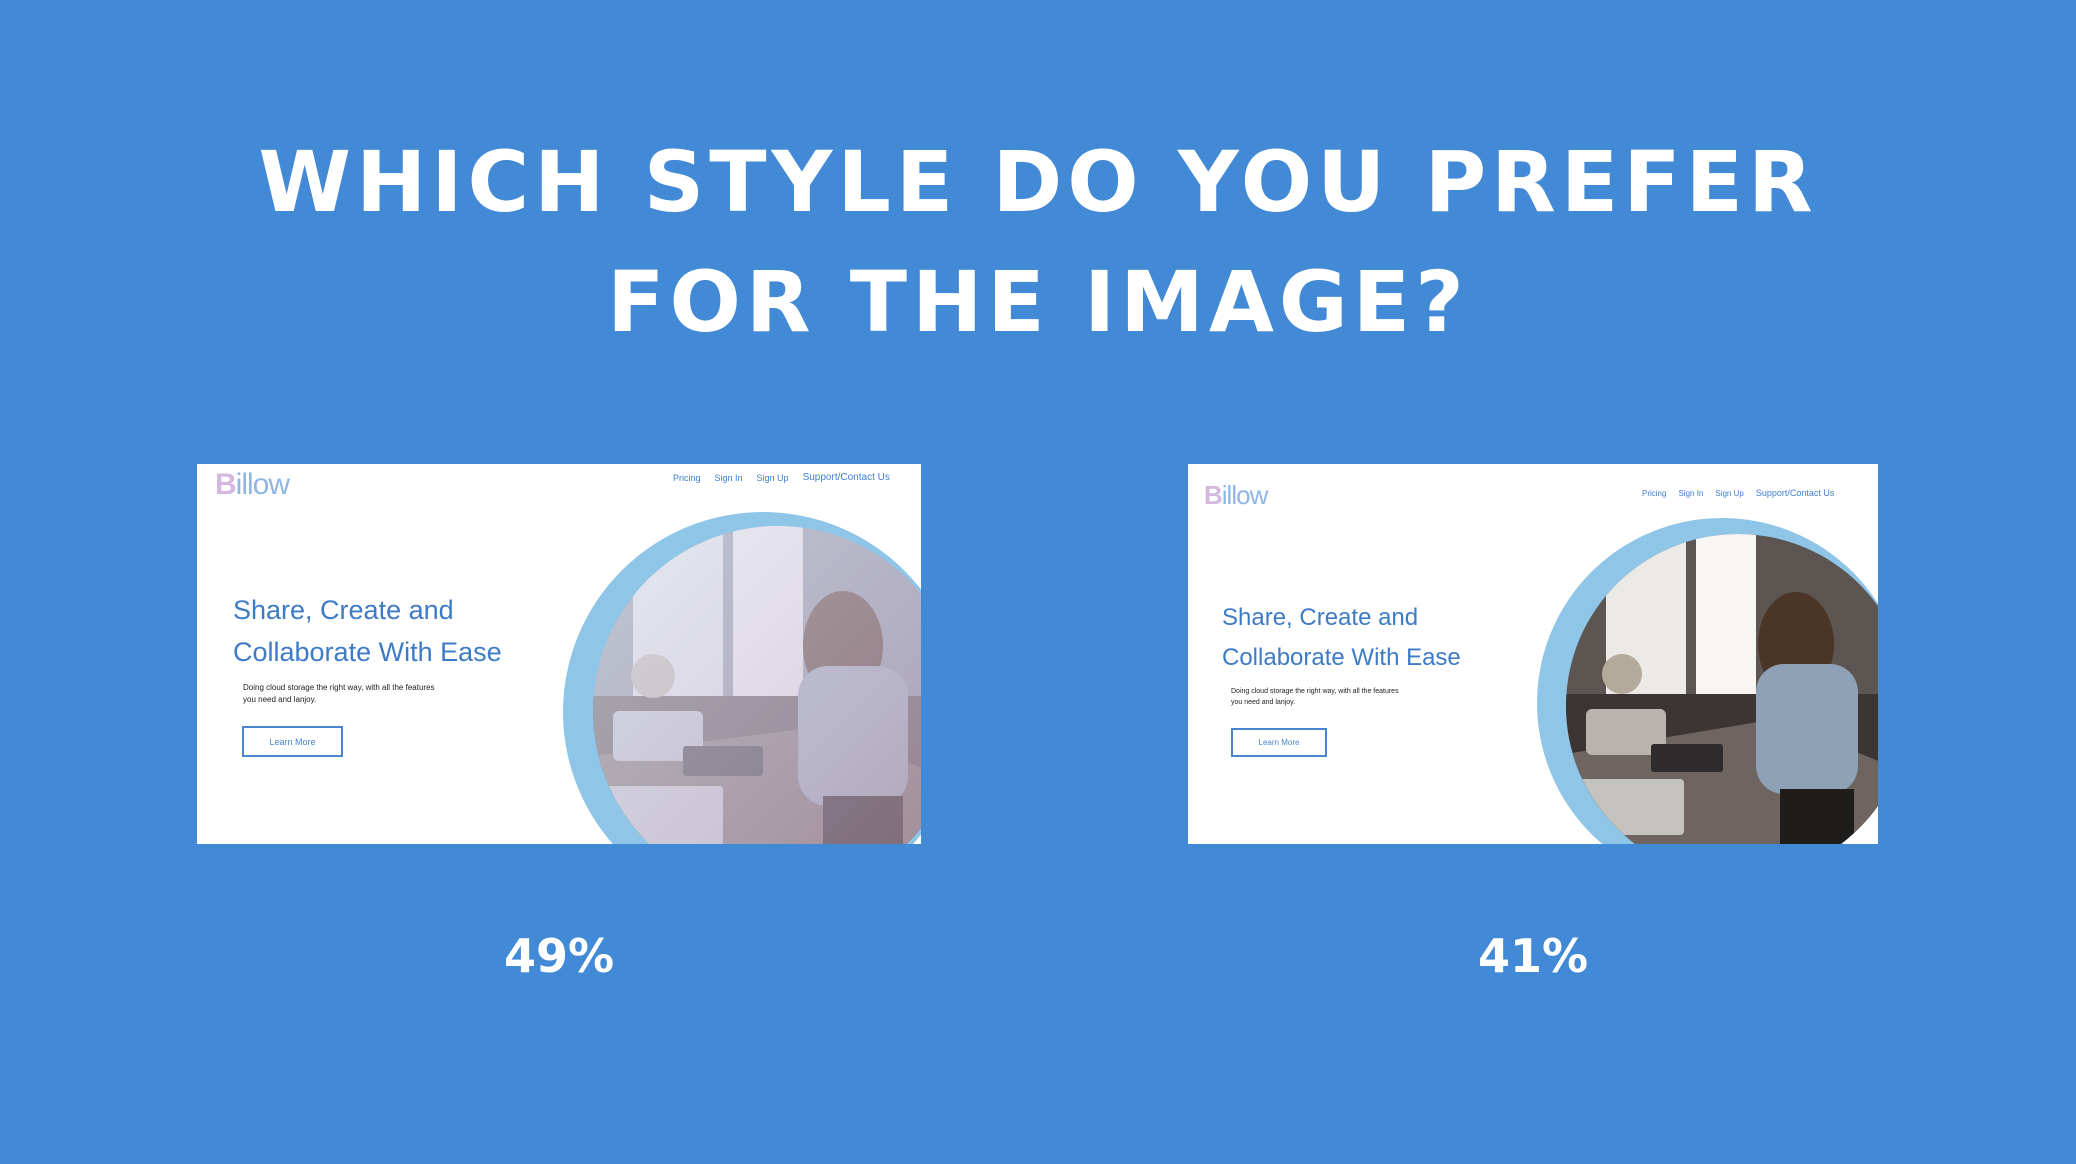 The width and height of the screenshot is (2076, 1164). I want to click on option-b-percent: 41%, so click(1533, 956).